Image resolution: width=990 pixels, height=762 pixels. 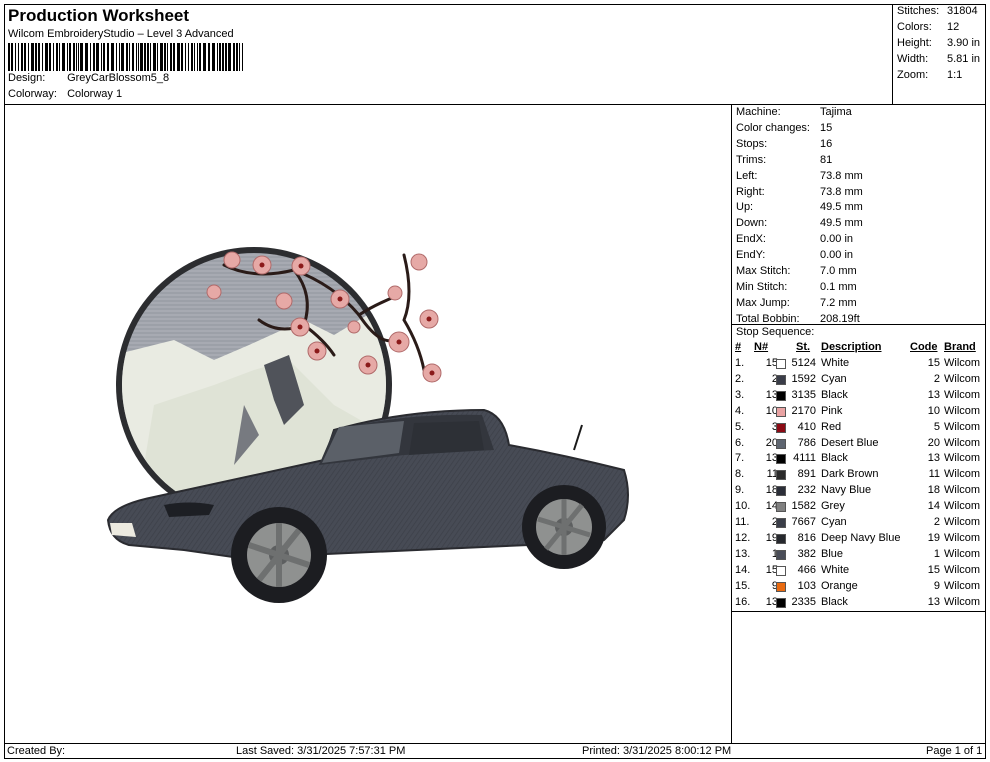 I want to click on info-label: Right:, so click(x=750, y=191).